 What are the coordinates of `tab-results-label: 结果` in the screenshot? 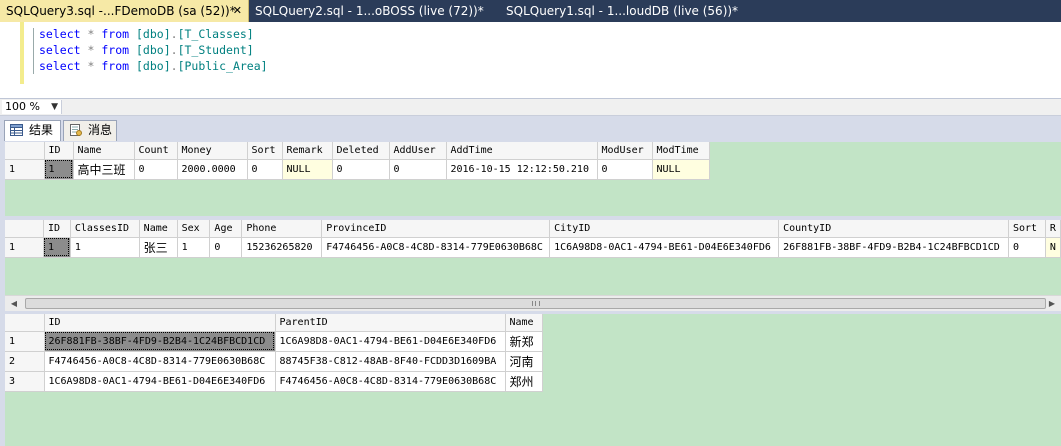 It's located at (41, 130).